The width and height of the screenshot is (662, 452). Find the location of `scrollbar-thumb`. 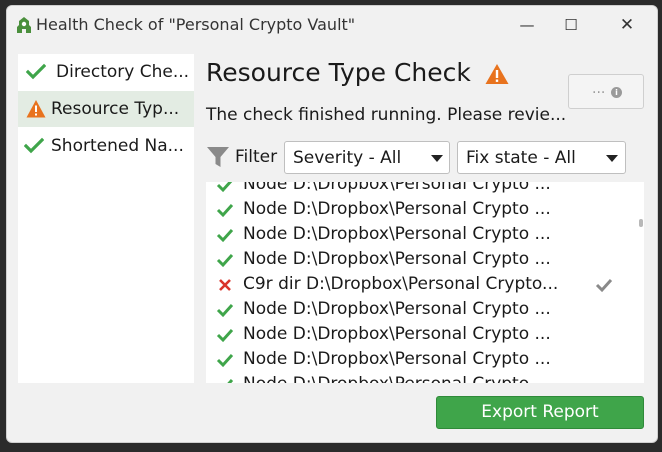

scrollbar-thumb is located at coordinates (641, 223).